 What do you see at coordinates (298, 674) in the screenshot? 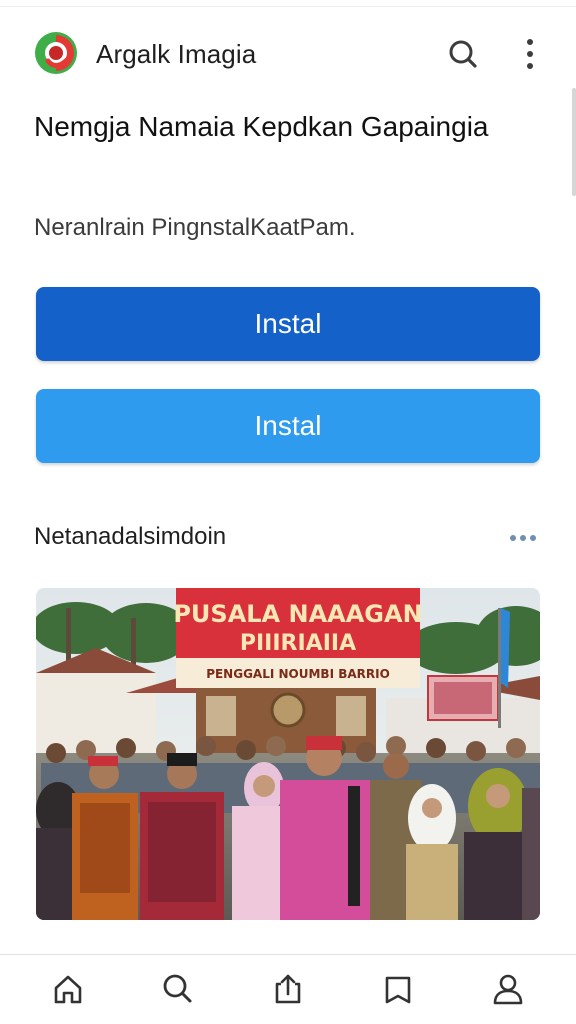
I see `banner-line-3: PENGGALI NOUMBI BARRIO` at bounding box center [298, 674].